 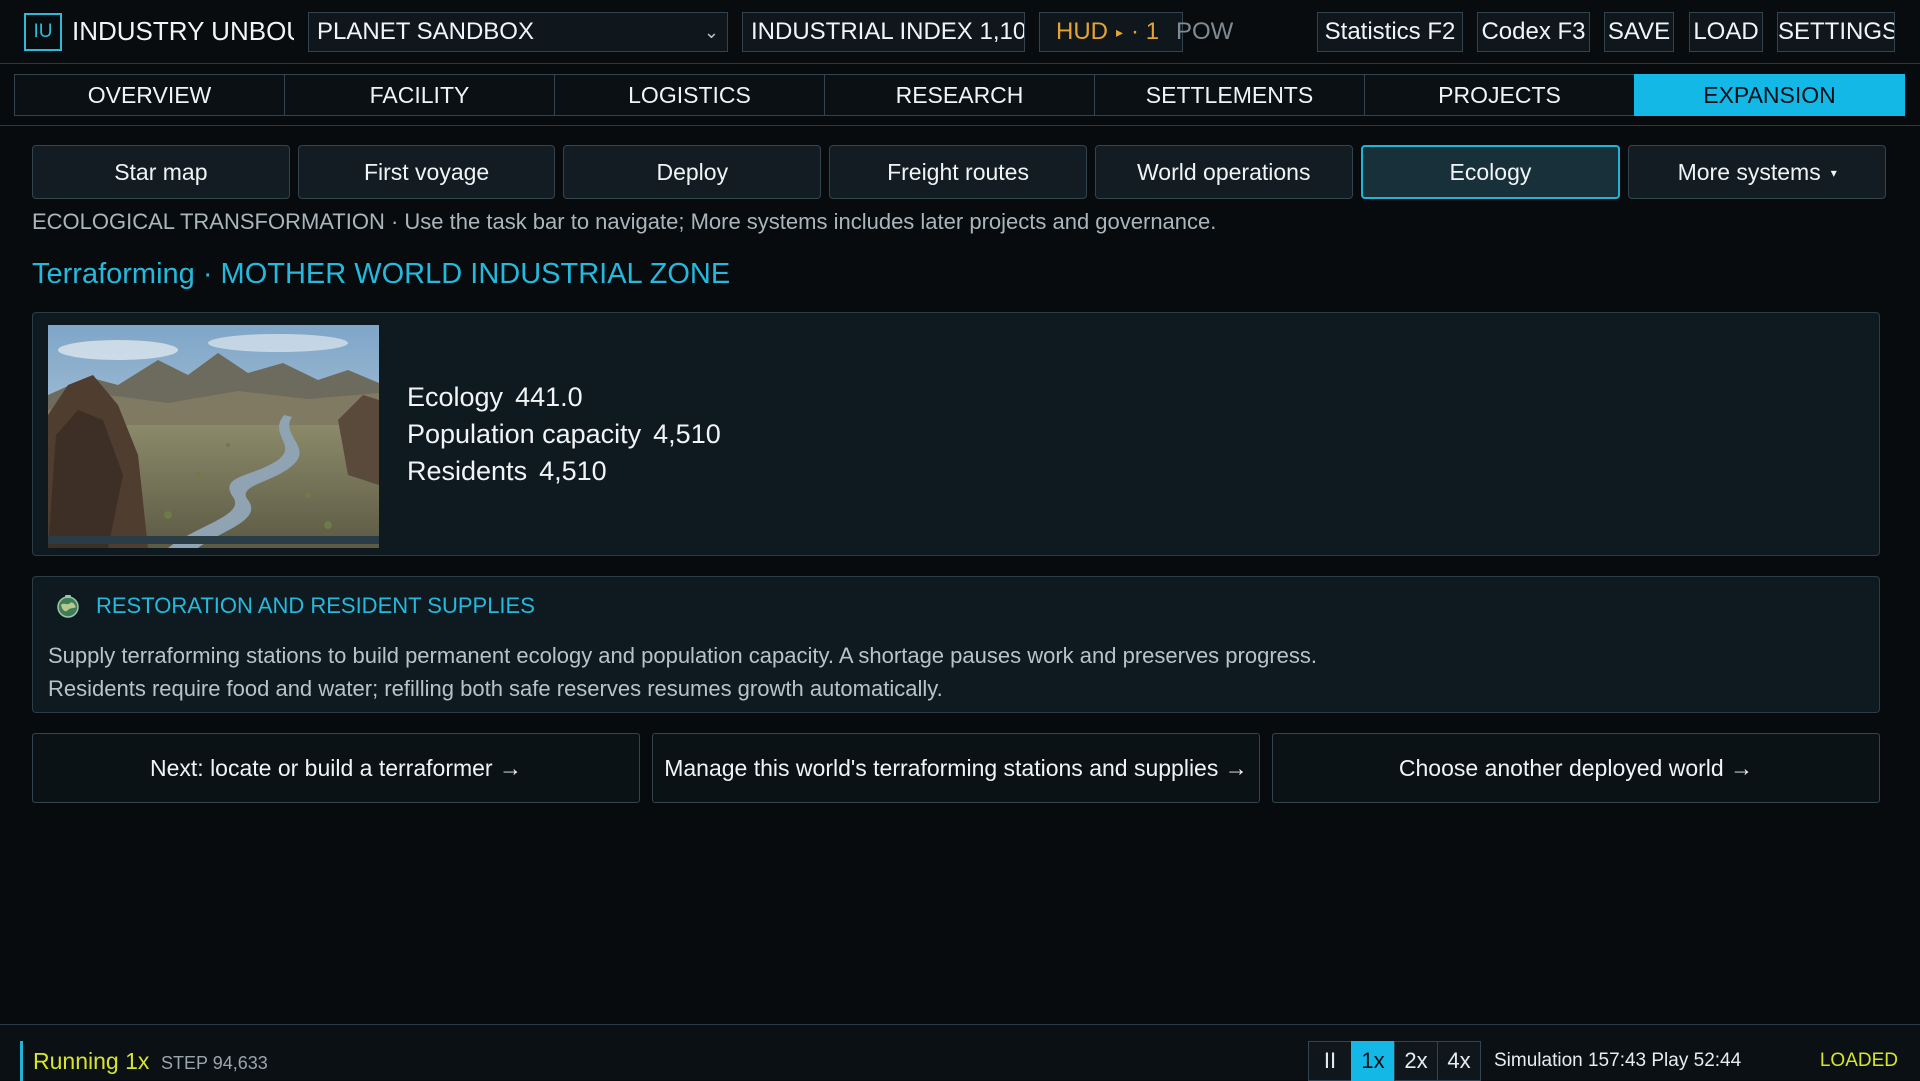 I want to click on subtab-more-systems: More systems ▾, so click(x=1757, y=172).